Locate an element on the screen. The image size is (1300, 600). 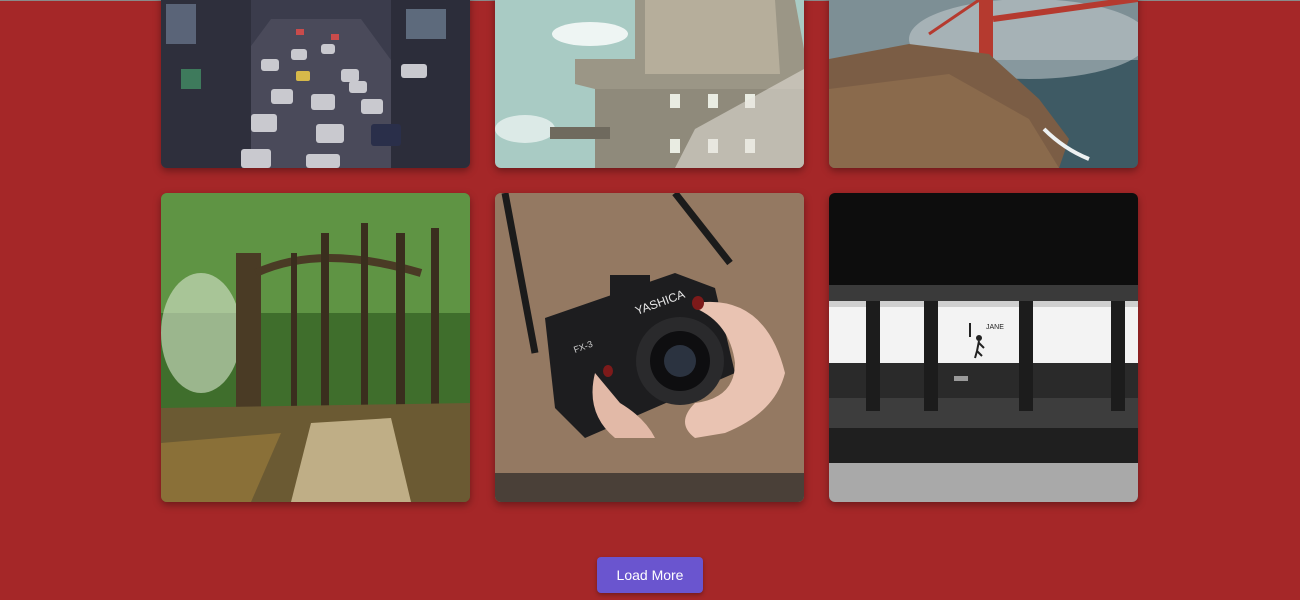
concrete-tower-image is located at coordinates (649, 84).